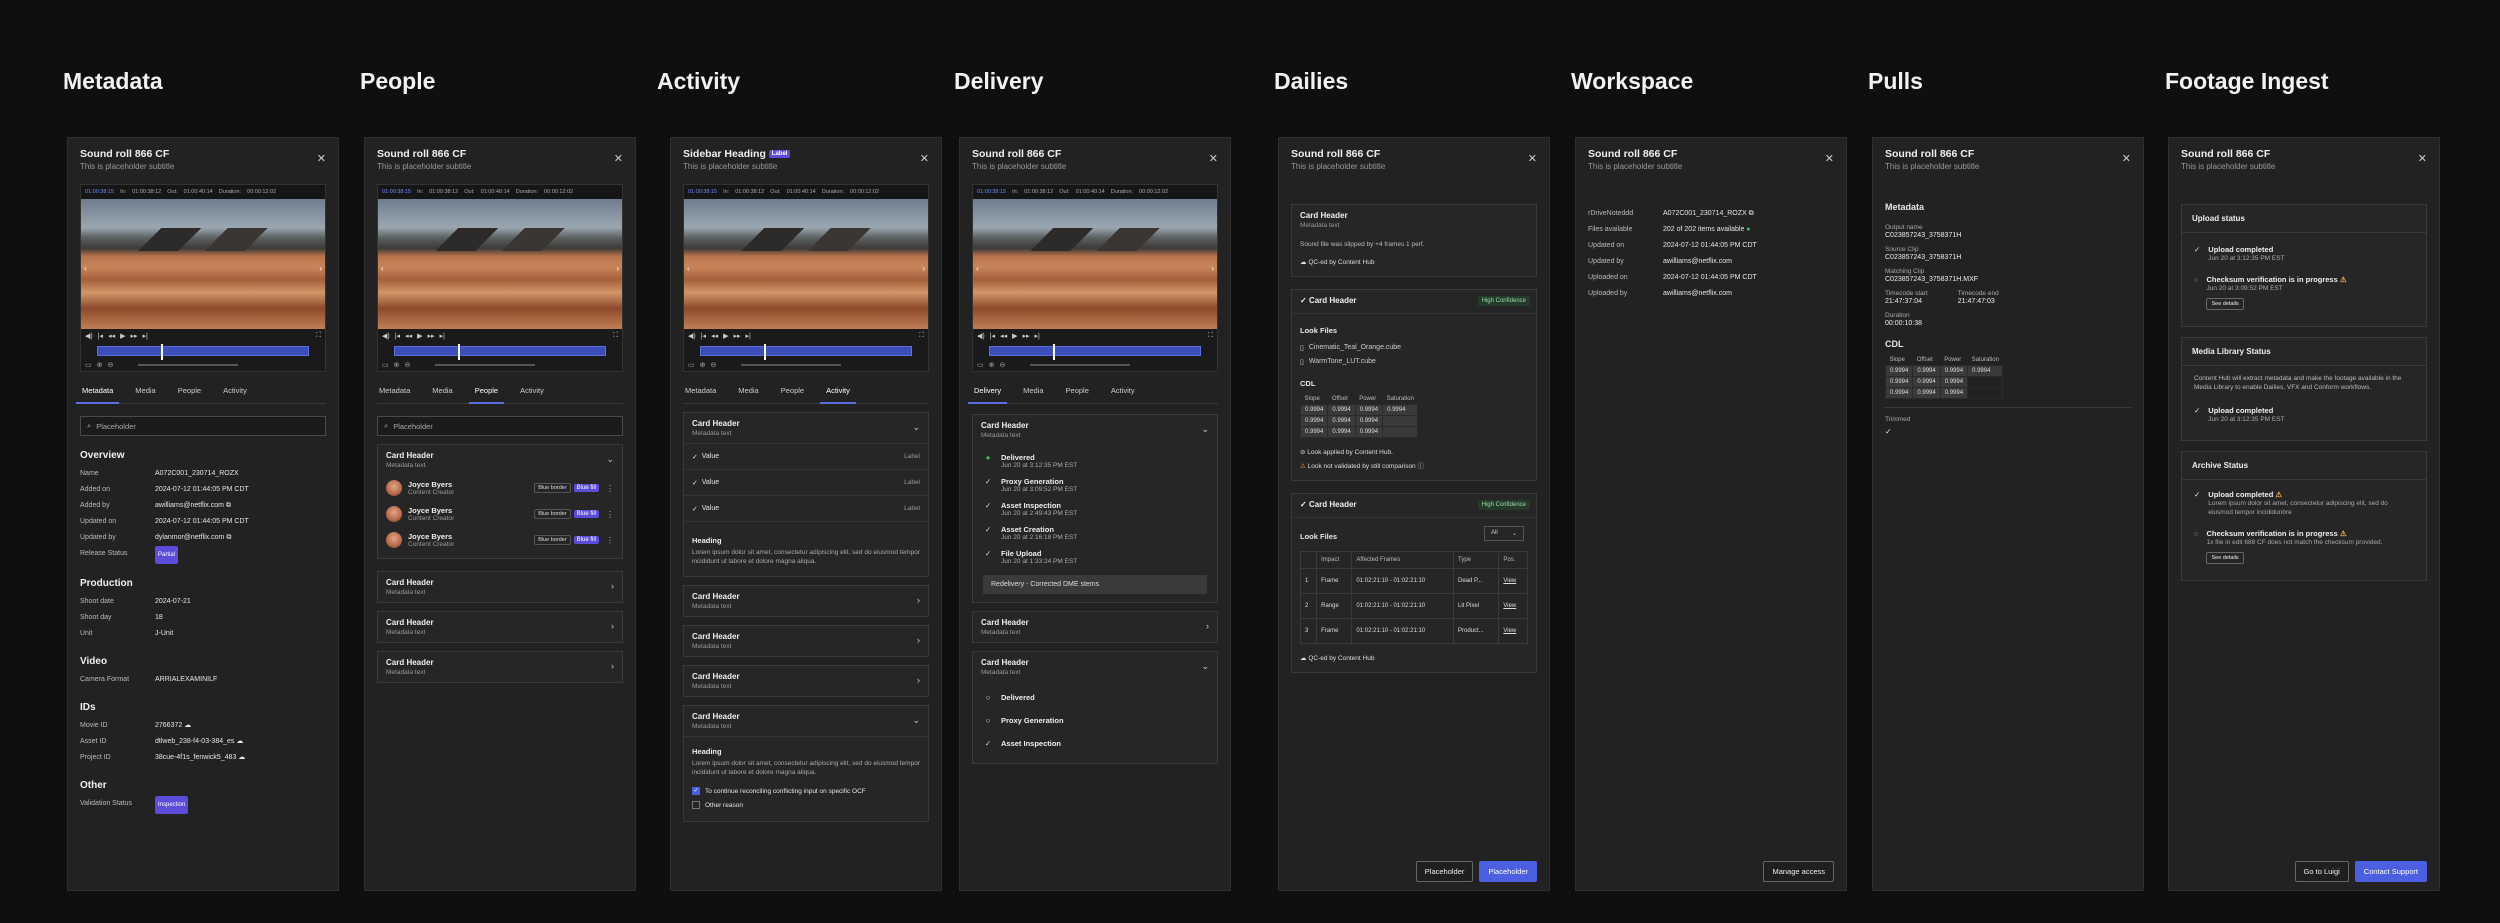  What do you see at coordinates (1444, 871) in the screenshot?
I see `placeholder-secondary-button: Placeholder` at bounding box center [1444, 871].